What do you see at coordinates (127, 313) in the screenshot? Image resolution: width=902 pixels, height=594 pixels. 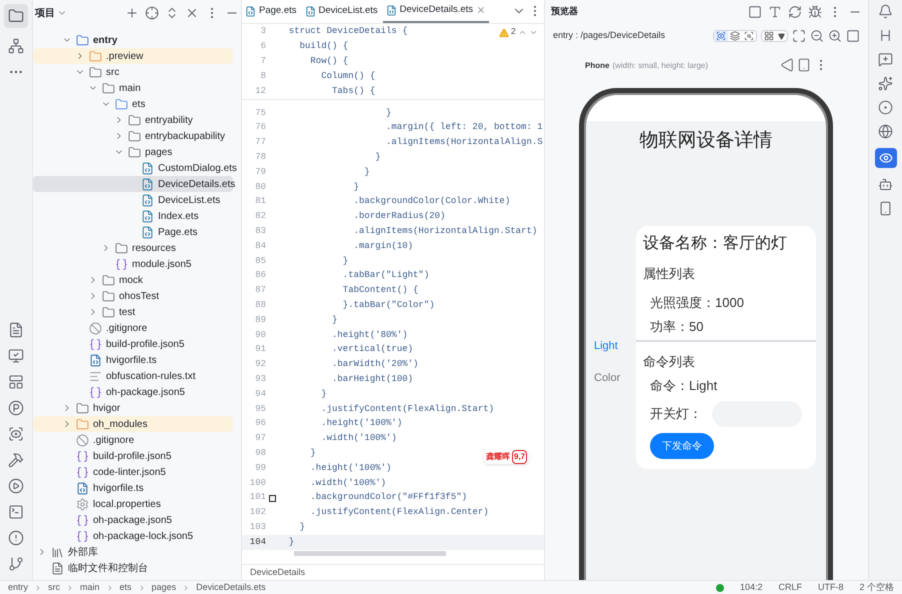 I see `tree-item-label: test` at bounding box center [127, 313].